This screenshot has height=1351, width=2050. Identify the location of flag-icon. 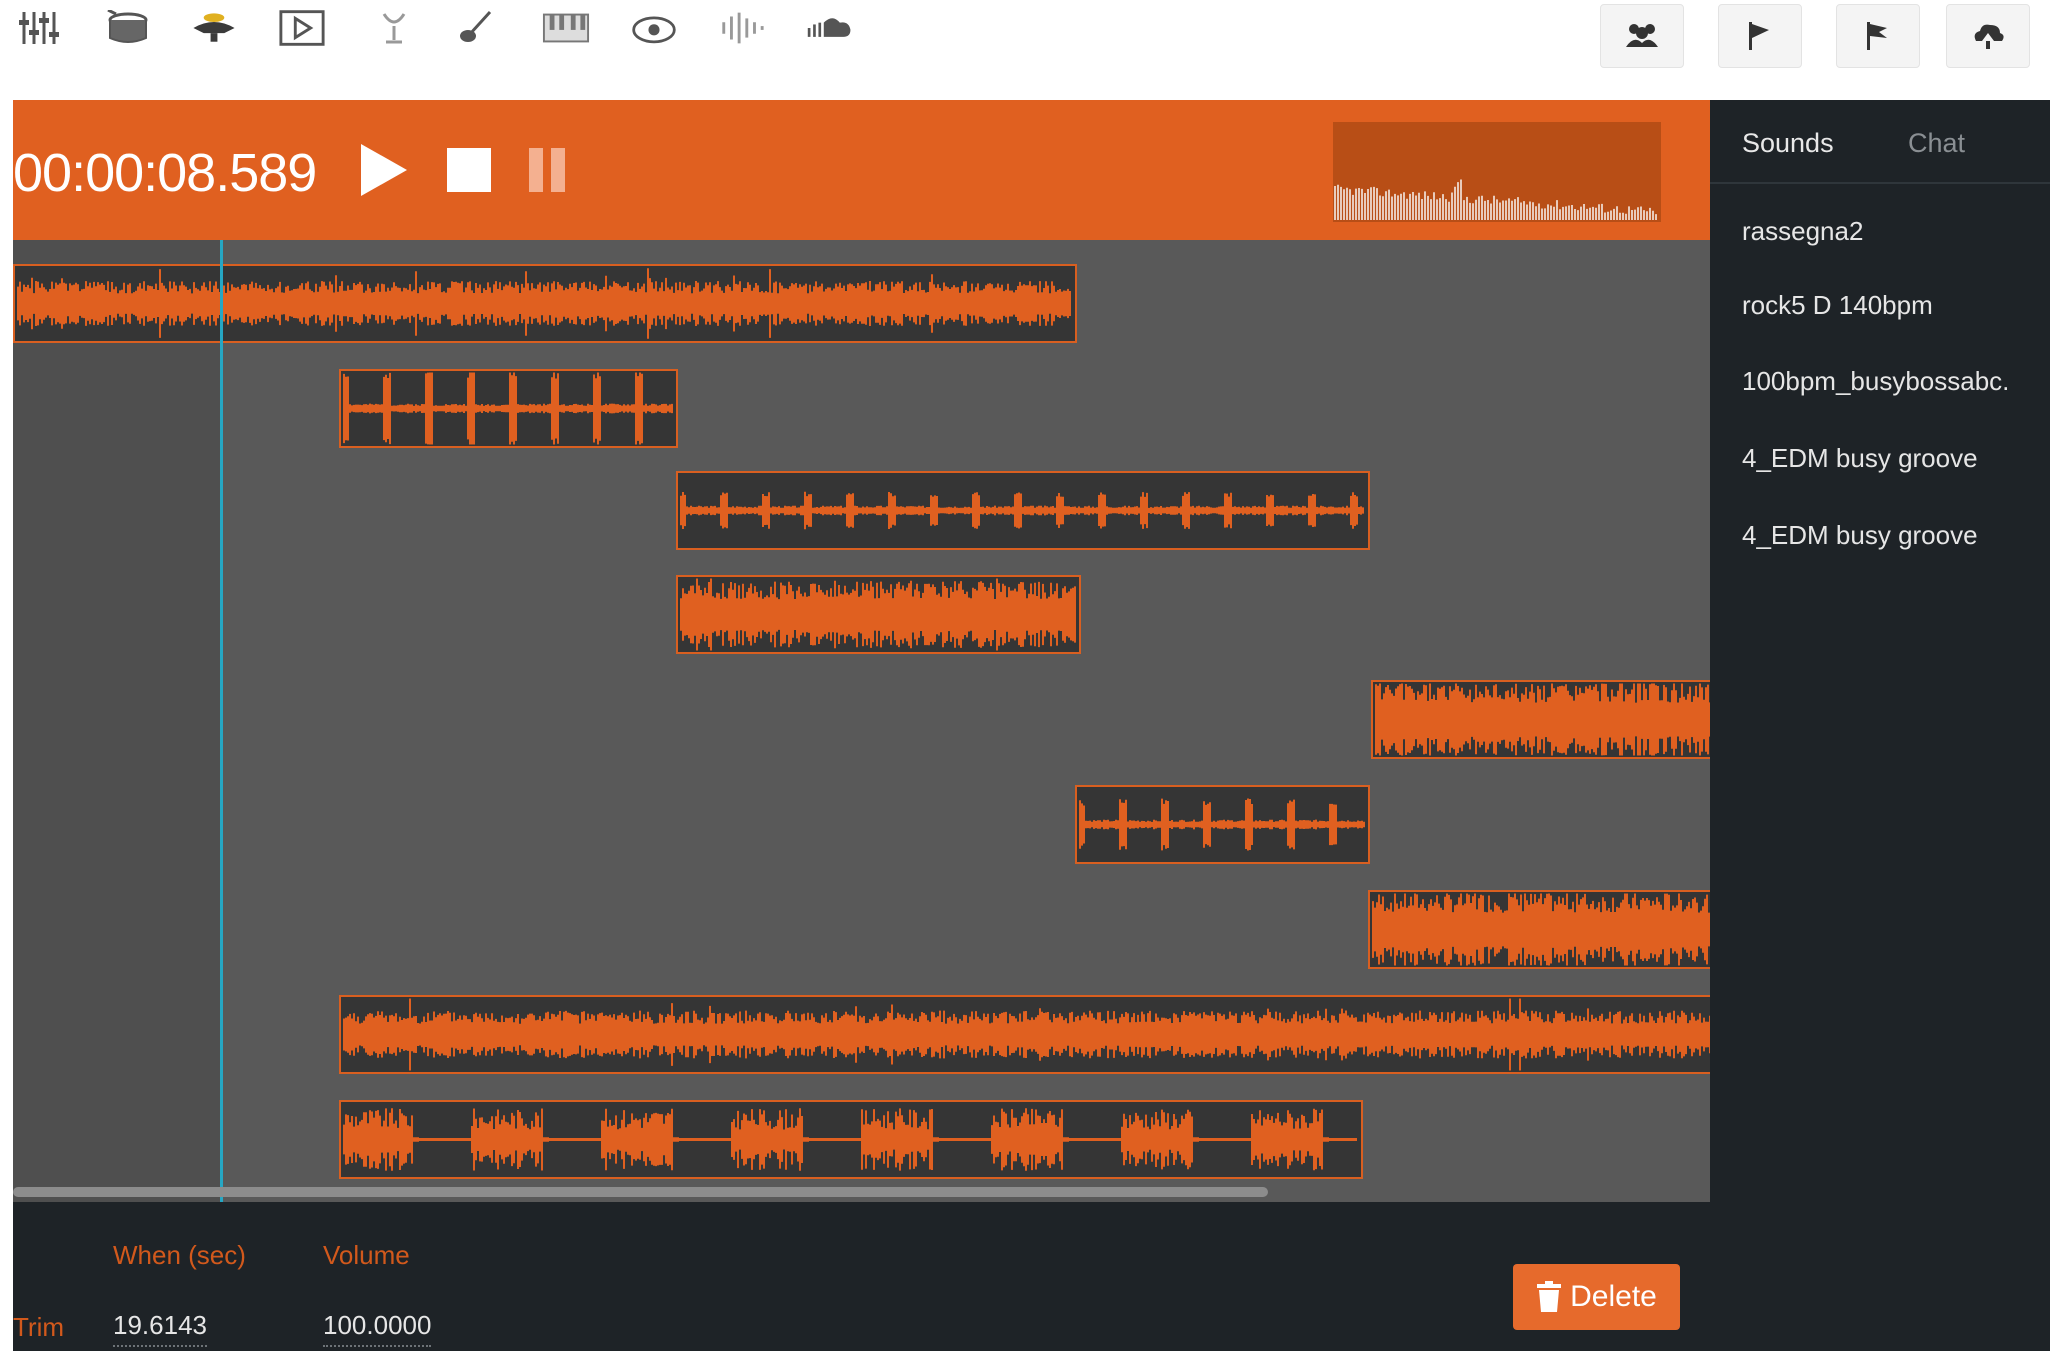
(1759, 36).